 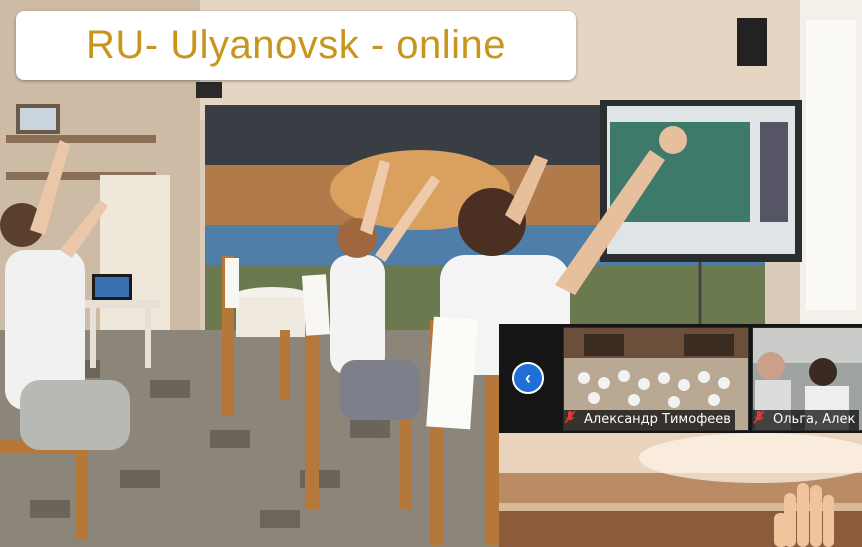 I want to click on location-banner: RU- Ulyanovsk - online, so click(x=296, y=45).